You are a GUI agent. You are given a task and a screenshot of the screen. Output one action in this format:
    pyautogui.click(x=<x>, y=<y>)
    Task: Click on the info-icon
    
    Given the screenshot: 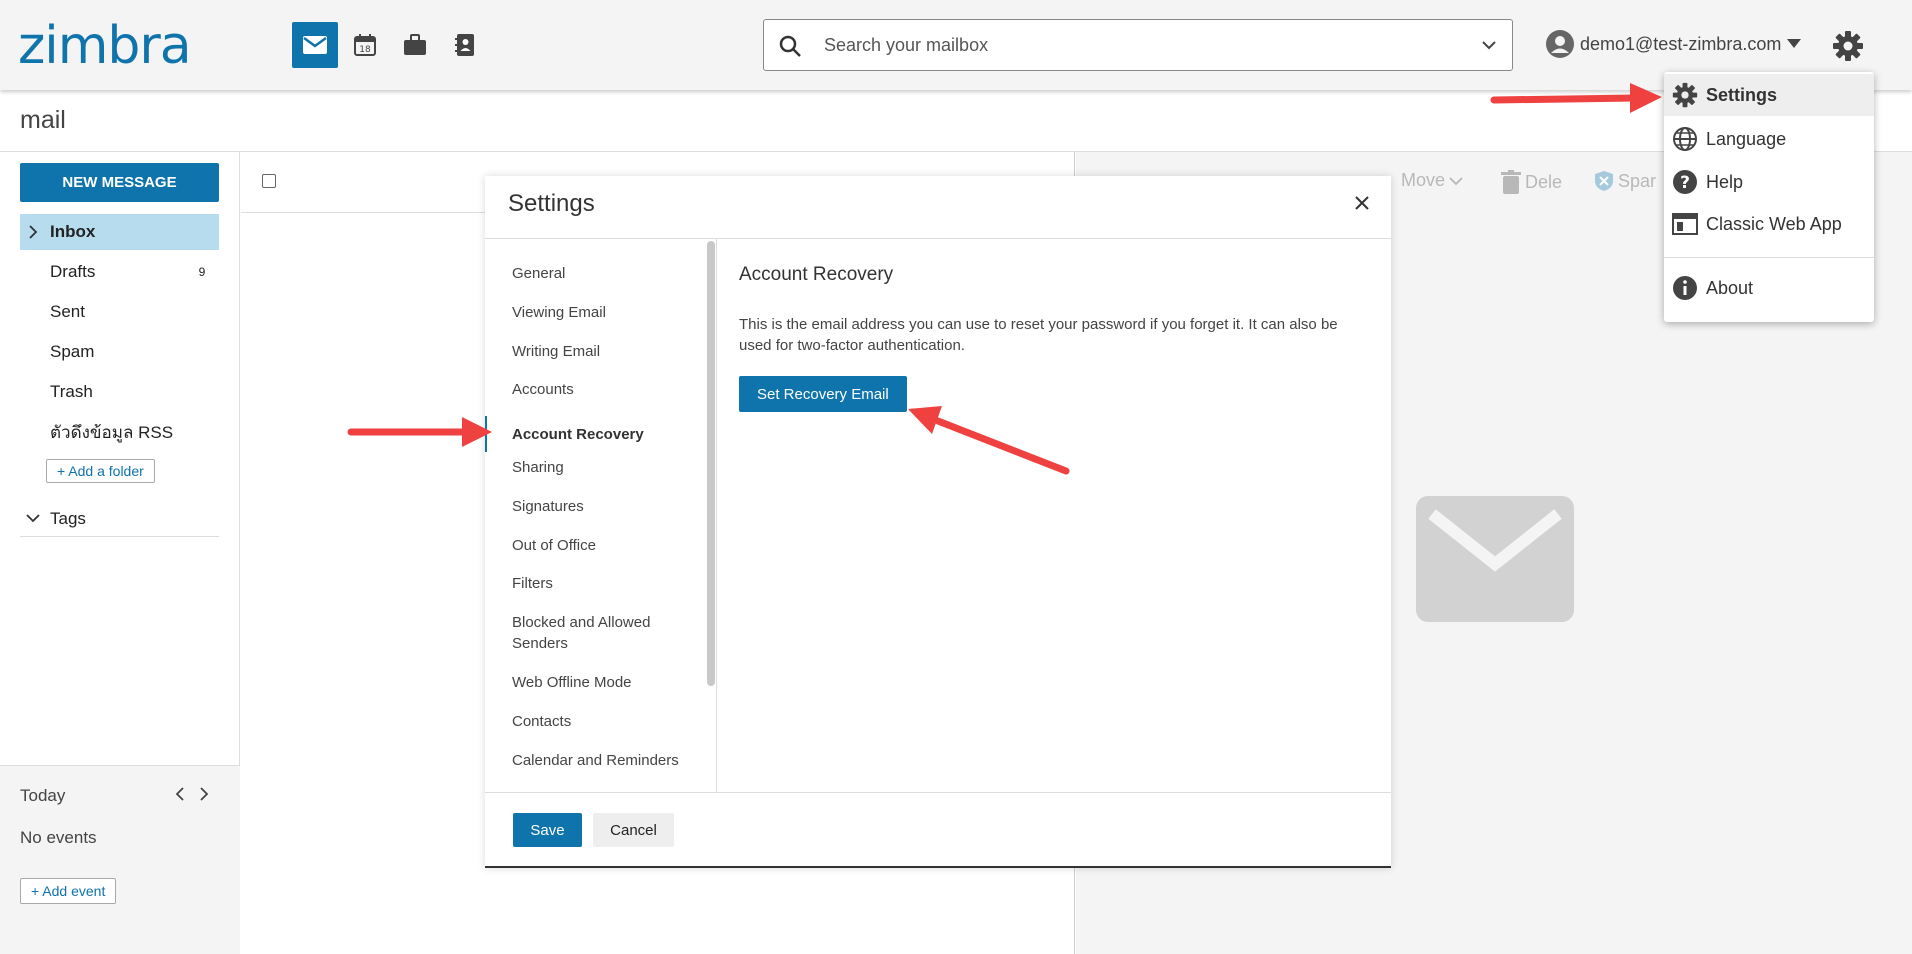 What is the action you would take?
    pyautogui.click(x=1685, y=288)
    